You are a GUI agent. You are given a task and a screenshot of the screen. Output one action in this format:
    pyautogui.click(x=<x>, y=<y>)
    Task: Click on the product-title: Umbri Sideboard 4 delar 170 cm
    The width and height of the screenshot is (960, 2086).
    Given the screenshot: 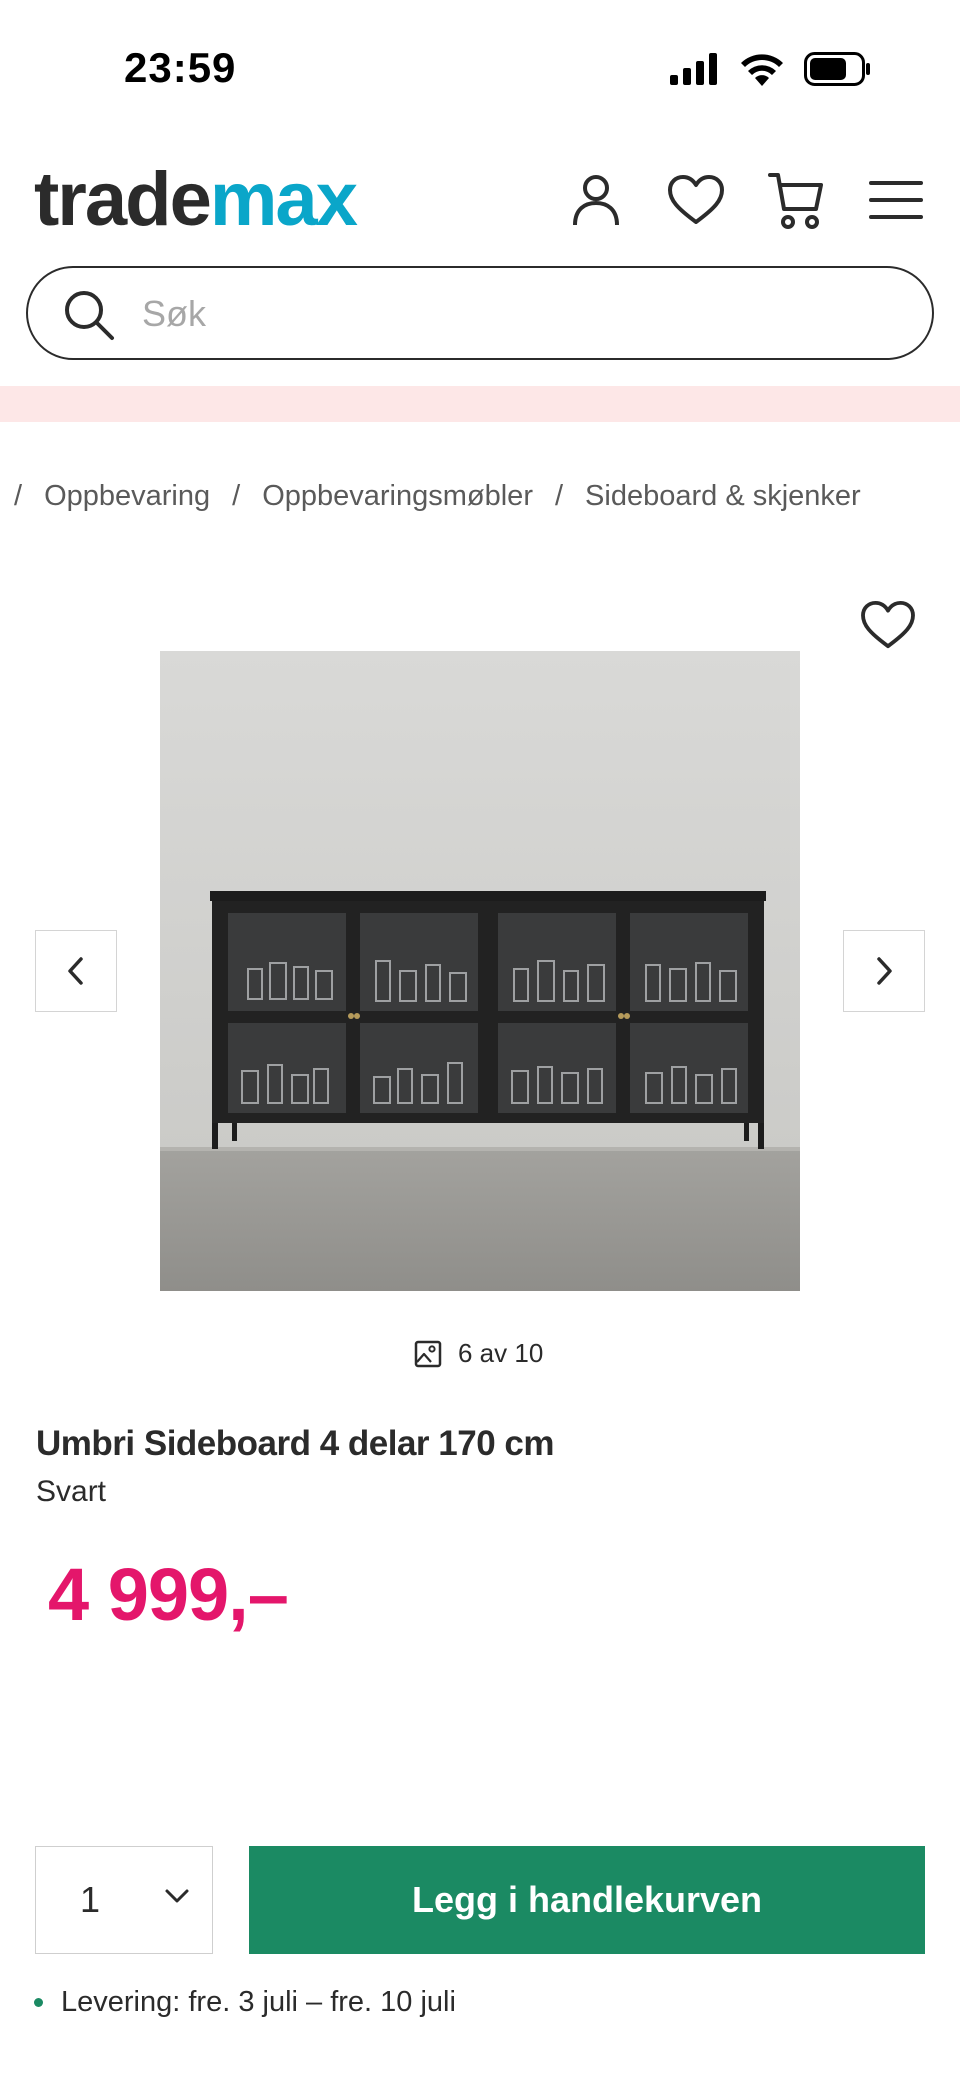 What is the action you would take?
    pyautogui.click(x=295, y=1443)
    